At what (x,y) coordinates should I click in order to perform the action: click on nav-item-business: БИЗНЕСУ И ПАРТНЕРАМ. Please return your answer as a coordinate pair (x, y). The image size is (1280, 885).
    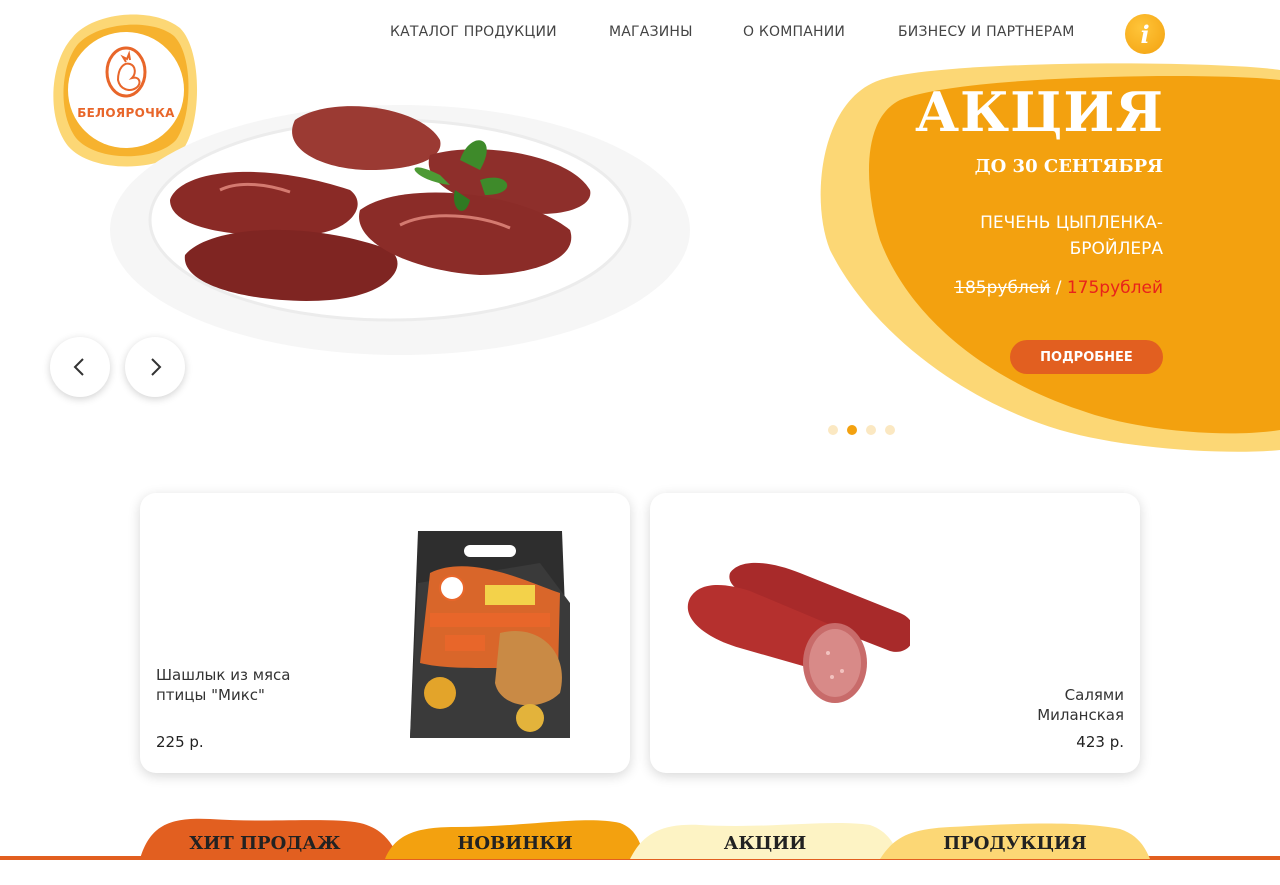
    Looking at the image, I should click on (986, 32).